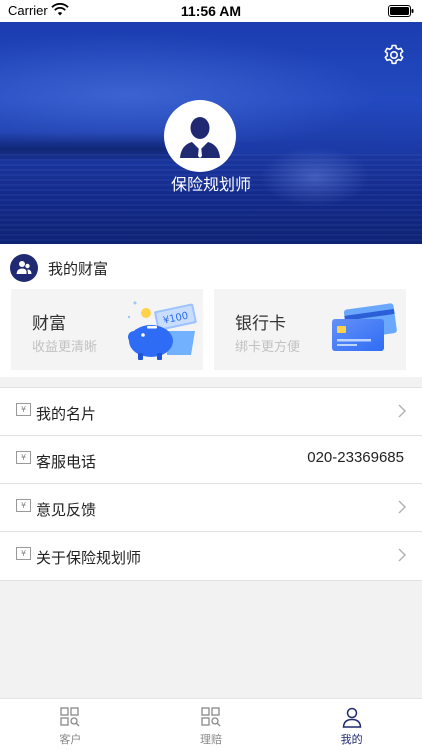 The height and width of the screenshot is (750, 422). I want to click on gear-icon, so click(394, 55).